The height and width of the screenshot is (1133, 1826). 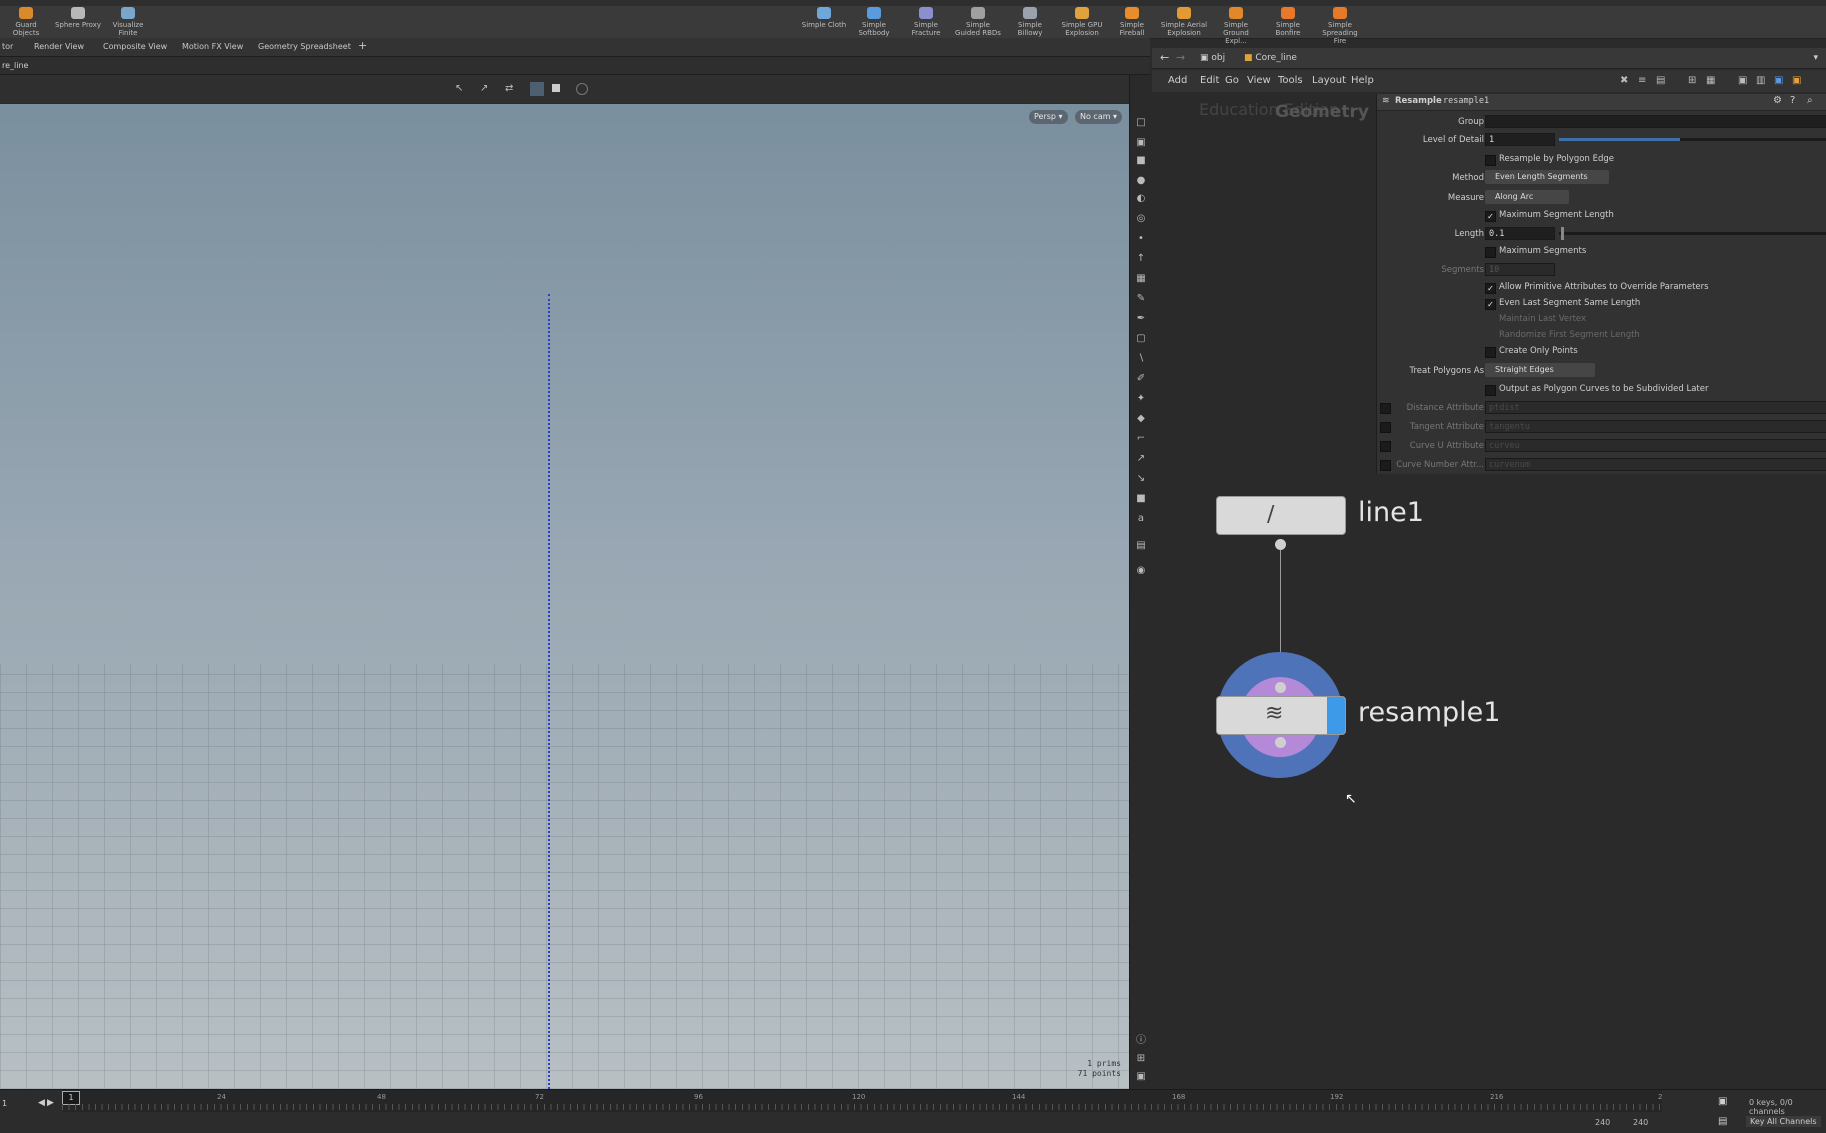 I want to click on move-tool-icon: ↗, so click(x=486, y=89).